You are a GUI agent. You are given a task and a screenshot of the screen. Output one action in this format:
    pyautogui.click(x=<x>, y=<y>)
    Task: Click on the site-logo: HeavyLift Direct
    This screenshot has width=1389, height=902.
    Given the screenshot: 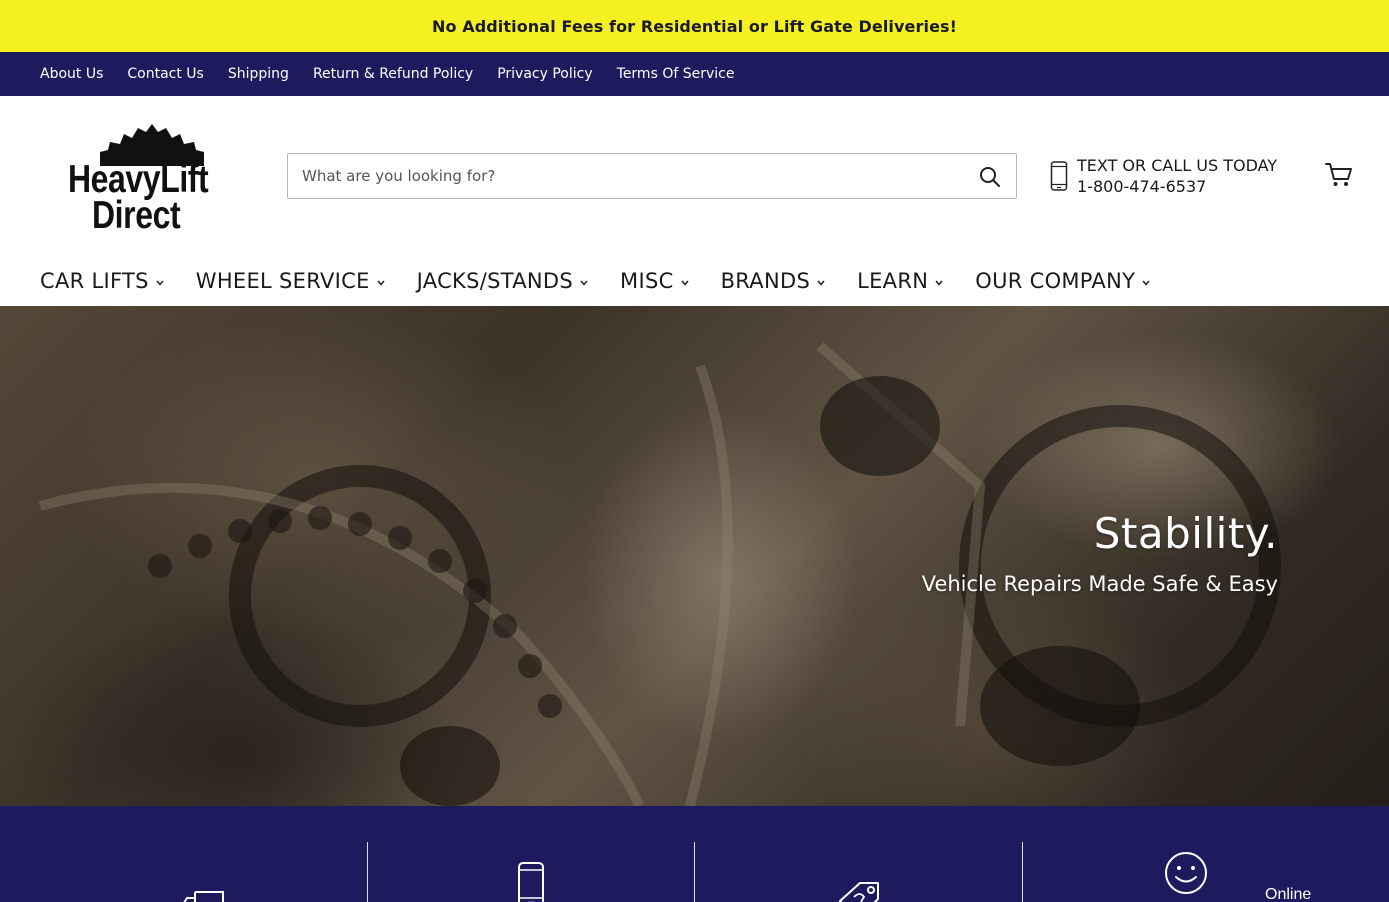 What is the action you would take?
    pyautogui.click(x=150, y=179)
    